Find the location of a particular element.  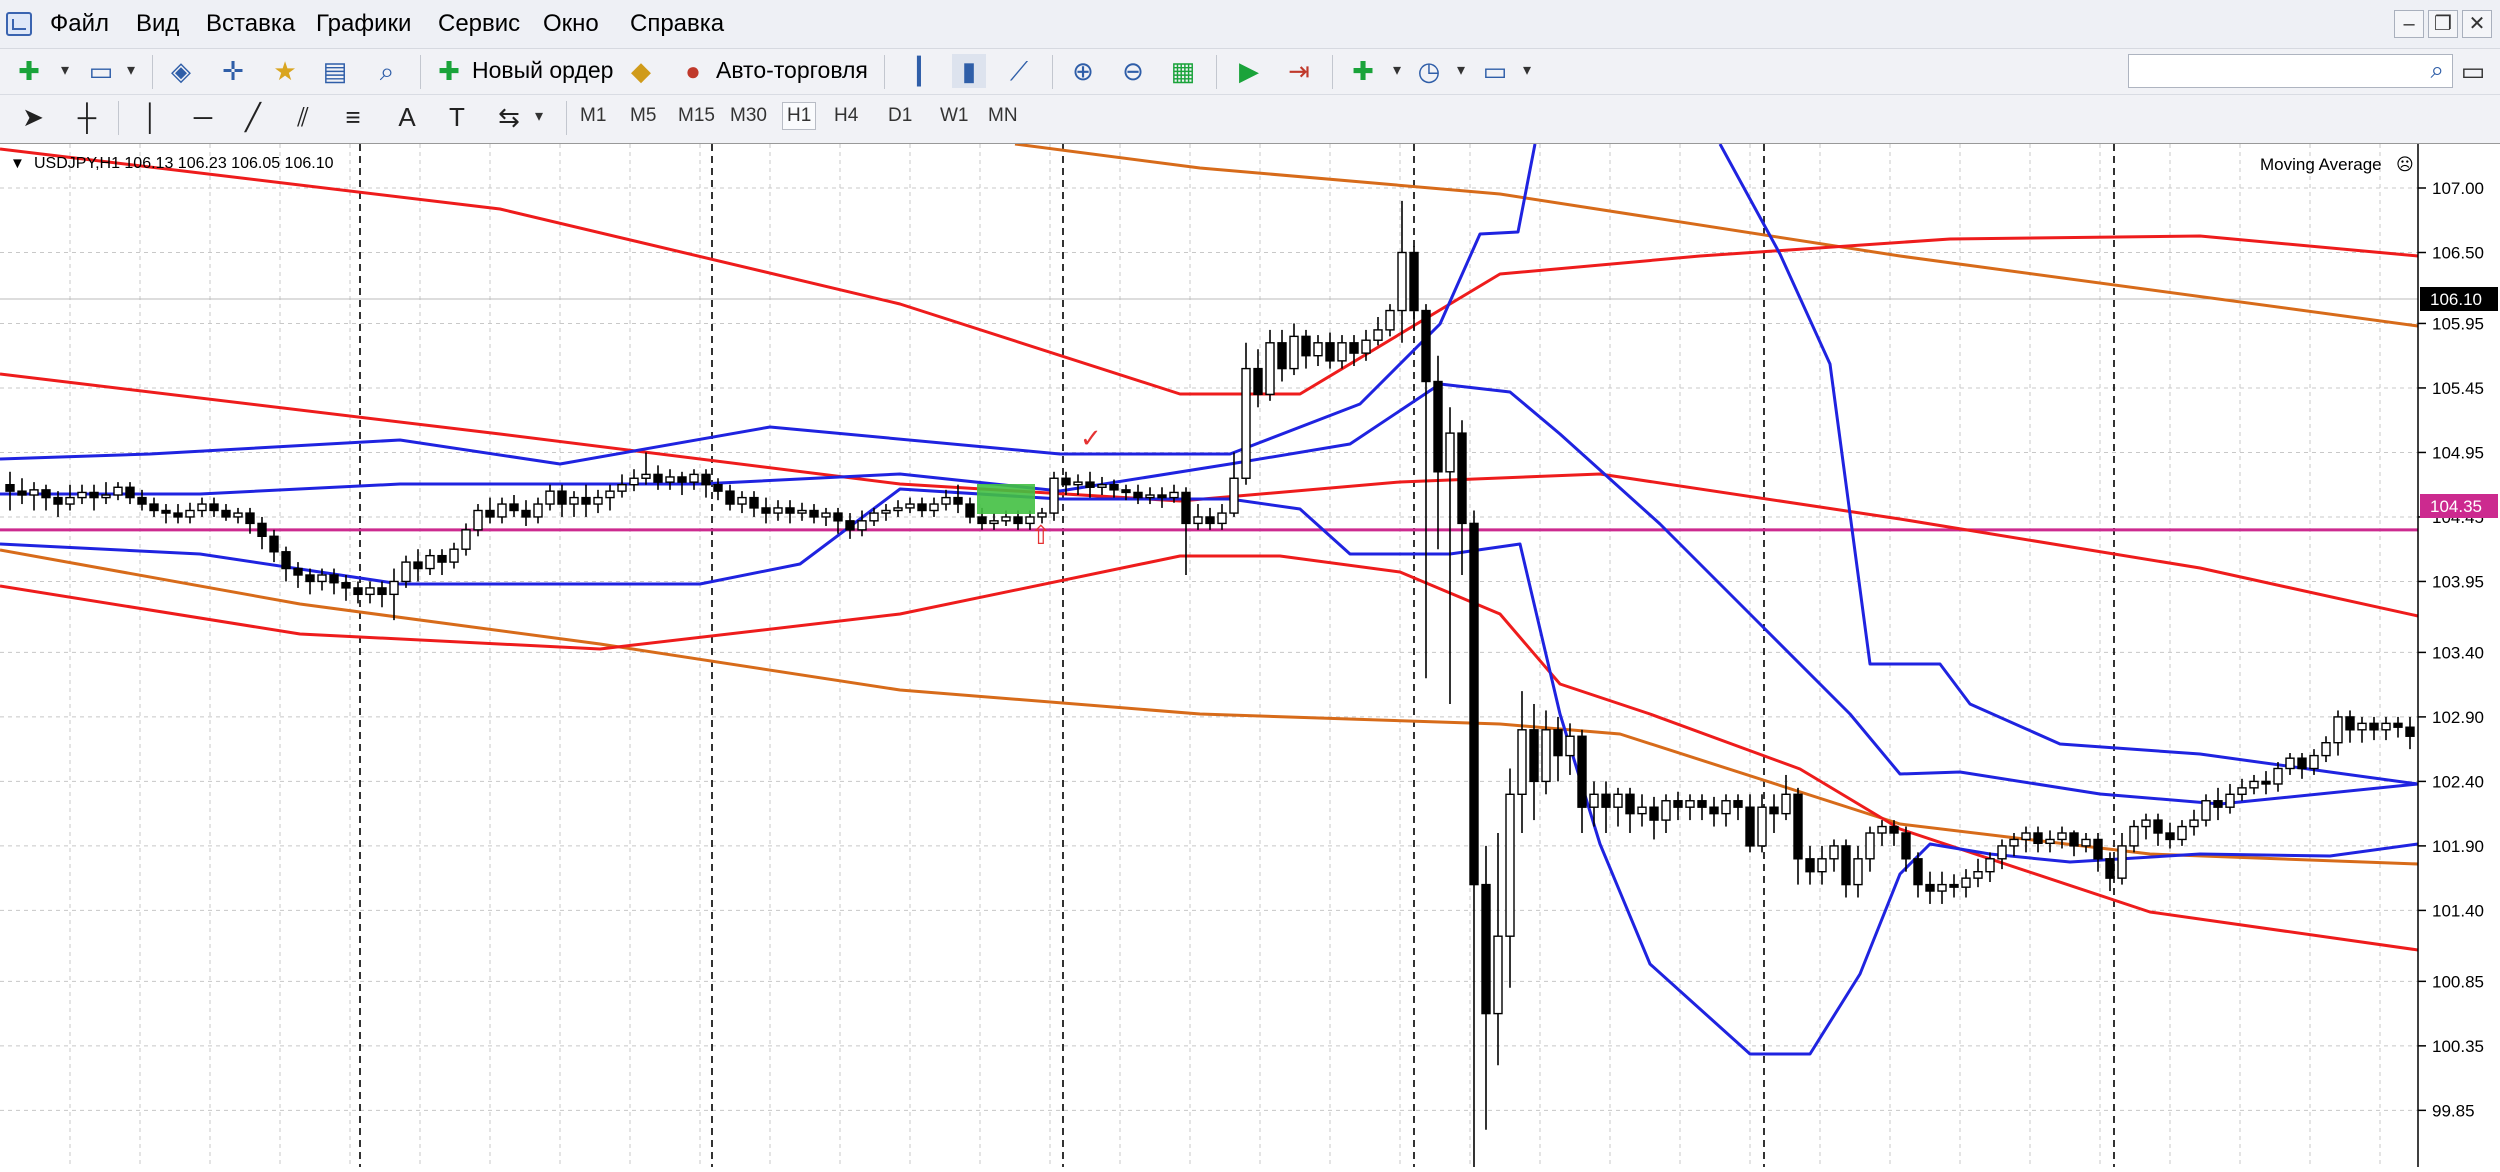

minimize-icon: – is located at coordinates (2409, 24).